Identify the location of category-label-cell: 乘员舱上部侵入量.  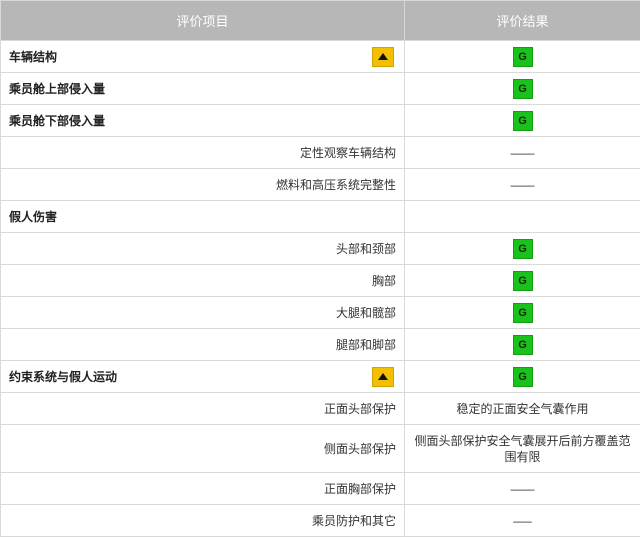
(202, 88).